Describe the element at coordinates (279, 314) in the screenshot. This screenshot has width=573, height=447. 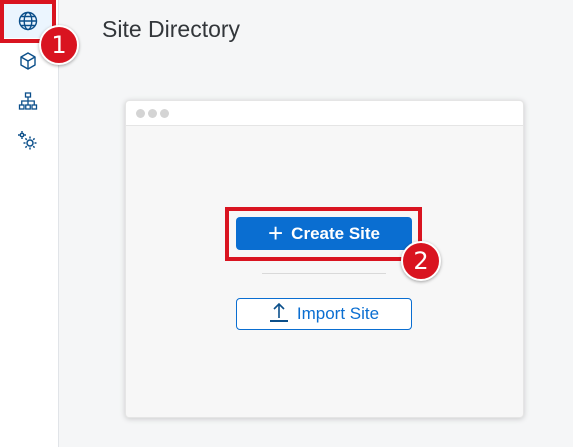
I see `upload-icon` at that location.